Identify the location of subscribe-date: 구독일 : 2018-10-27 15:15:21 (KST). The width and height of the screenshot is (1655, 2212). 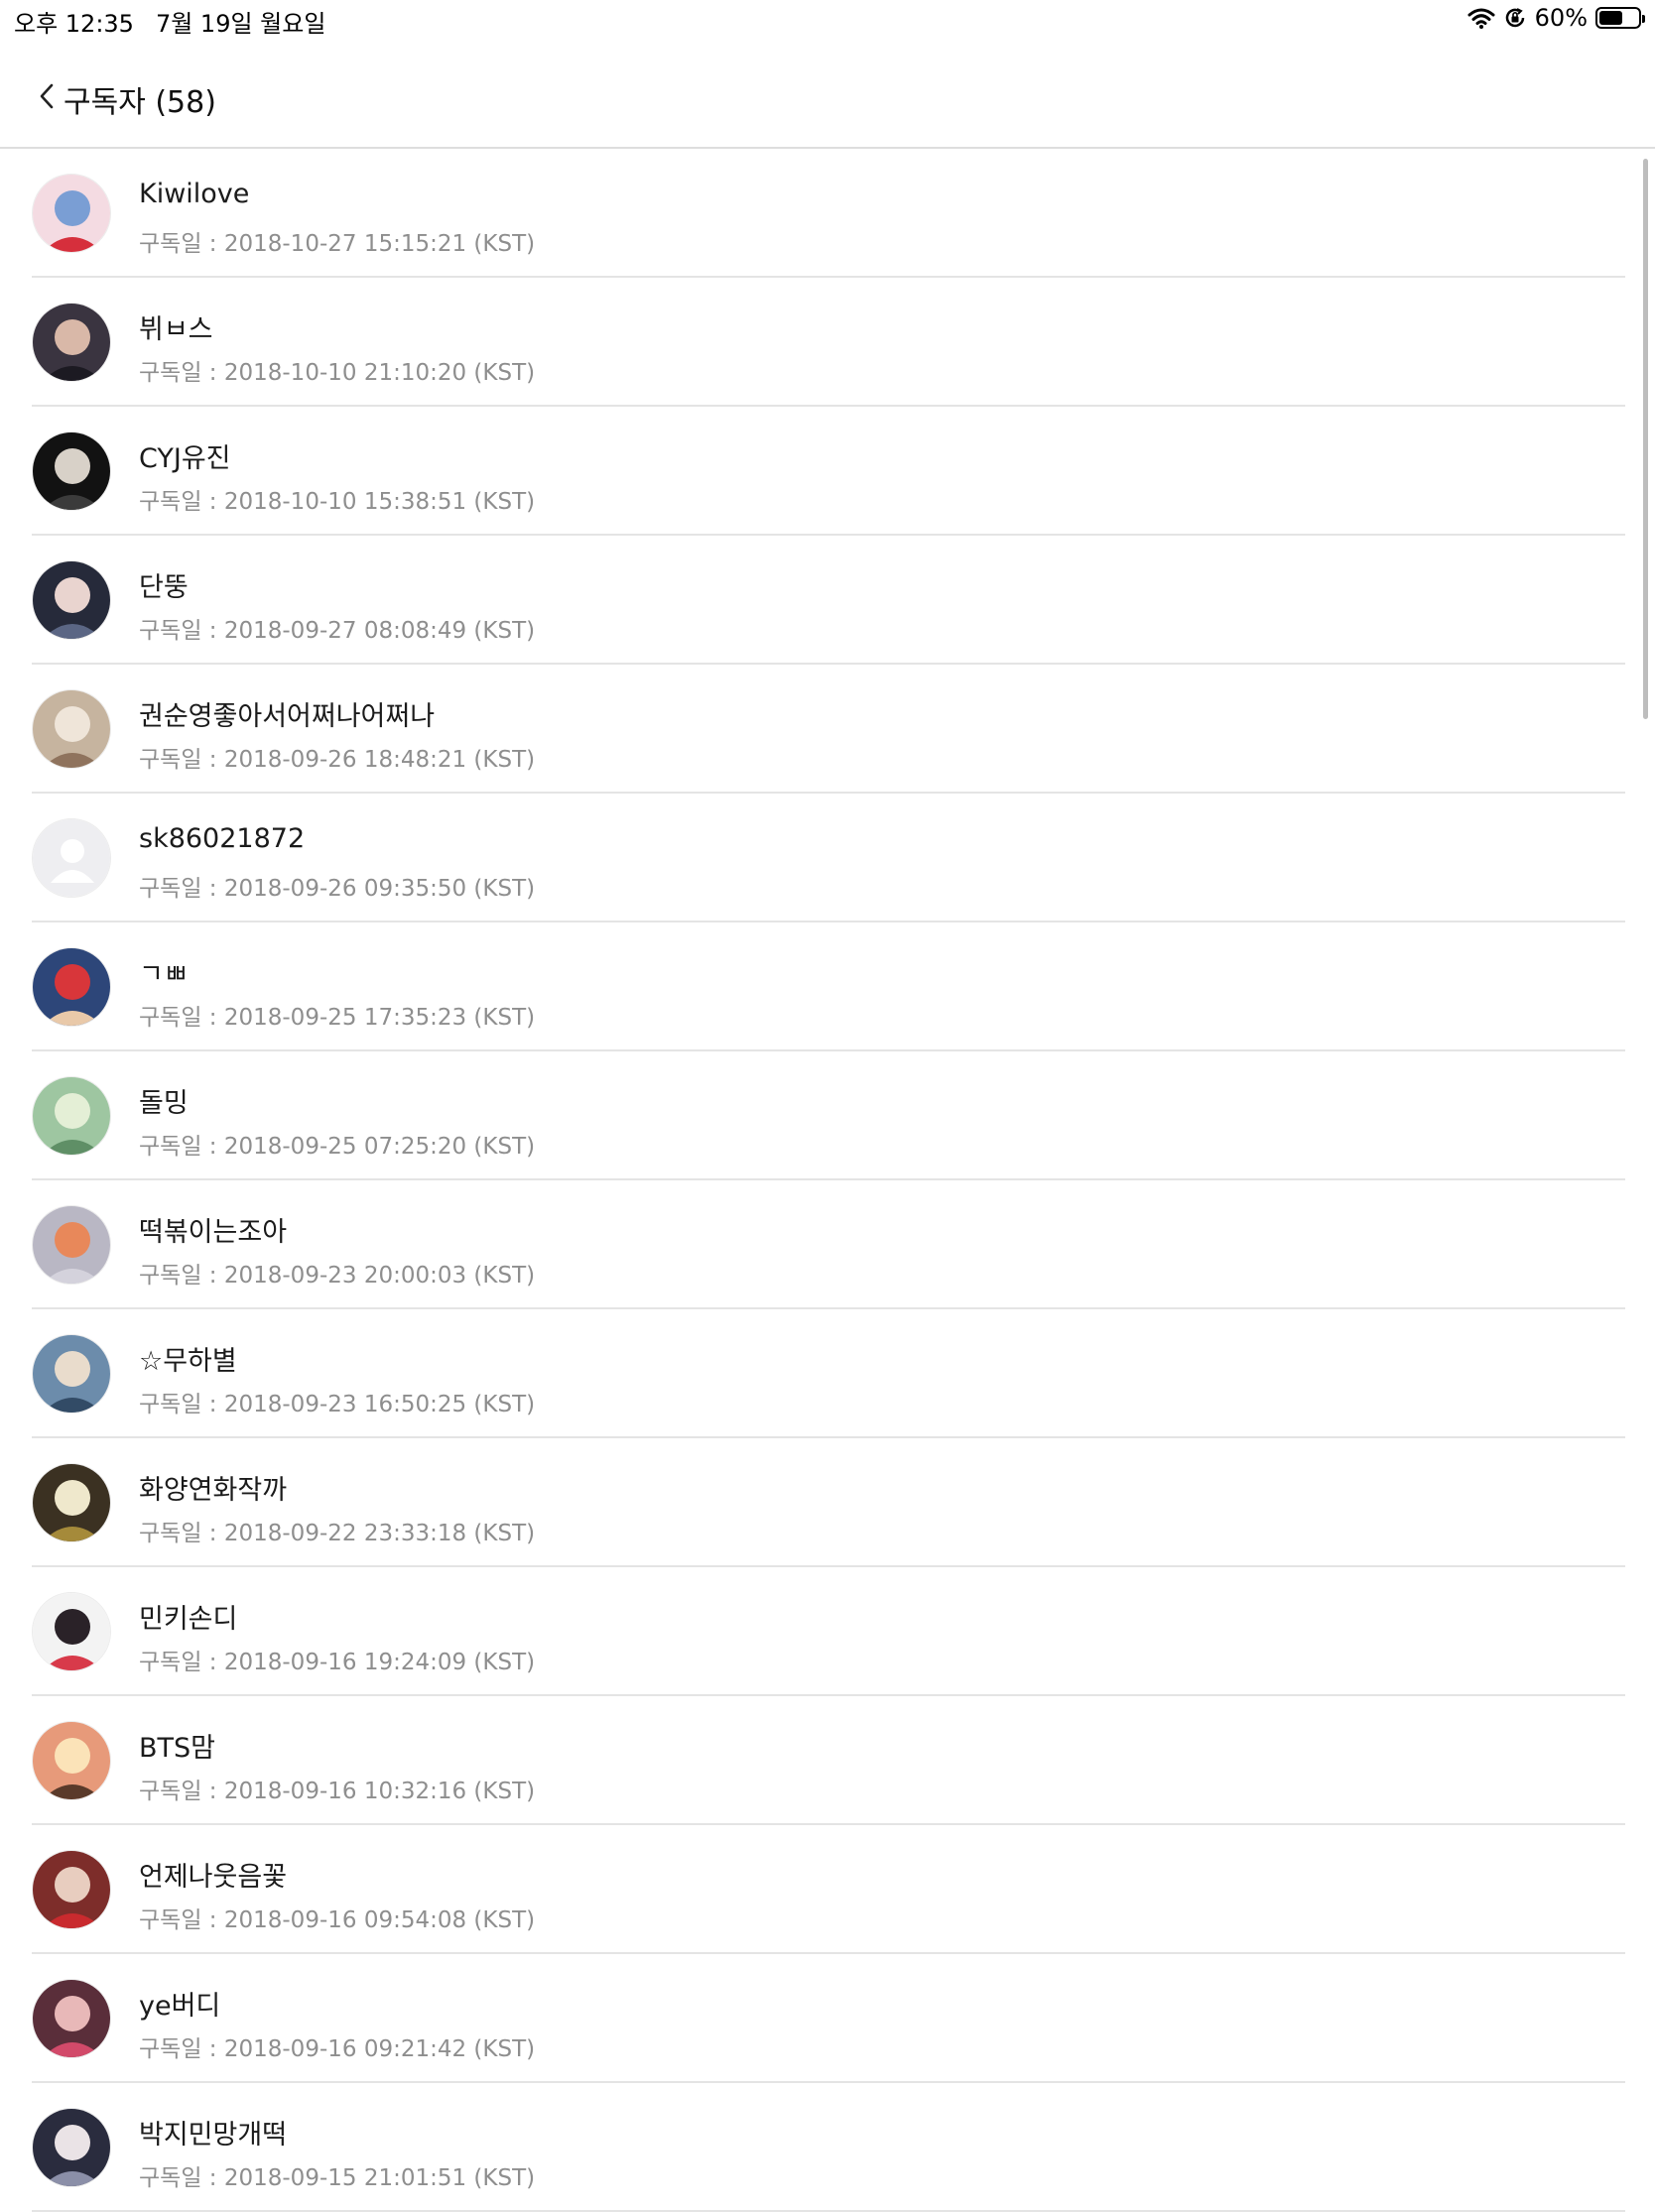
(337, 244).